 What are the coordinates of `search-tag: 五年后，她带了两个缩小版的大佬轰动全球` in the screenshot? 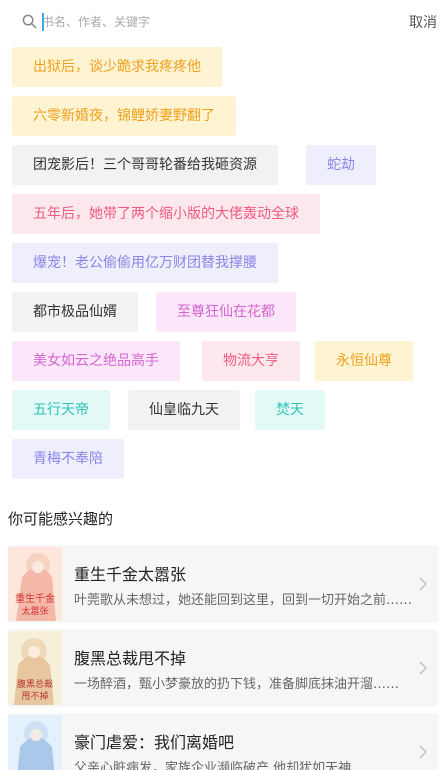 It's located at (166, 214).